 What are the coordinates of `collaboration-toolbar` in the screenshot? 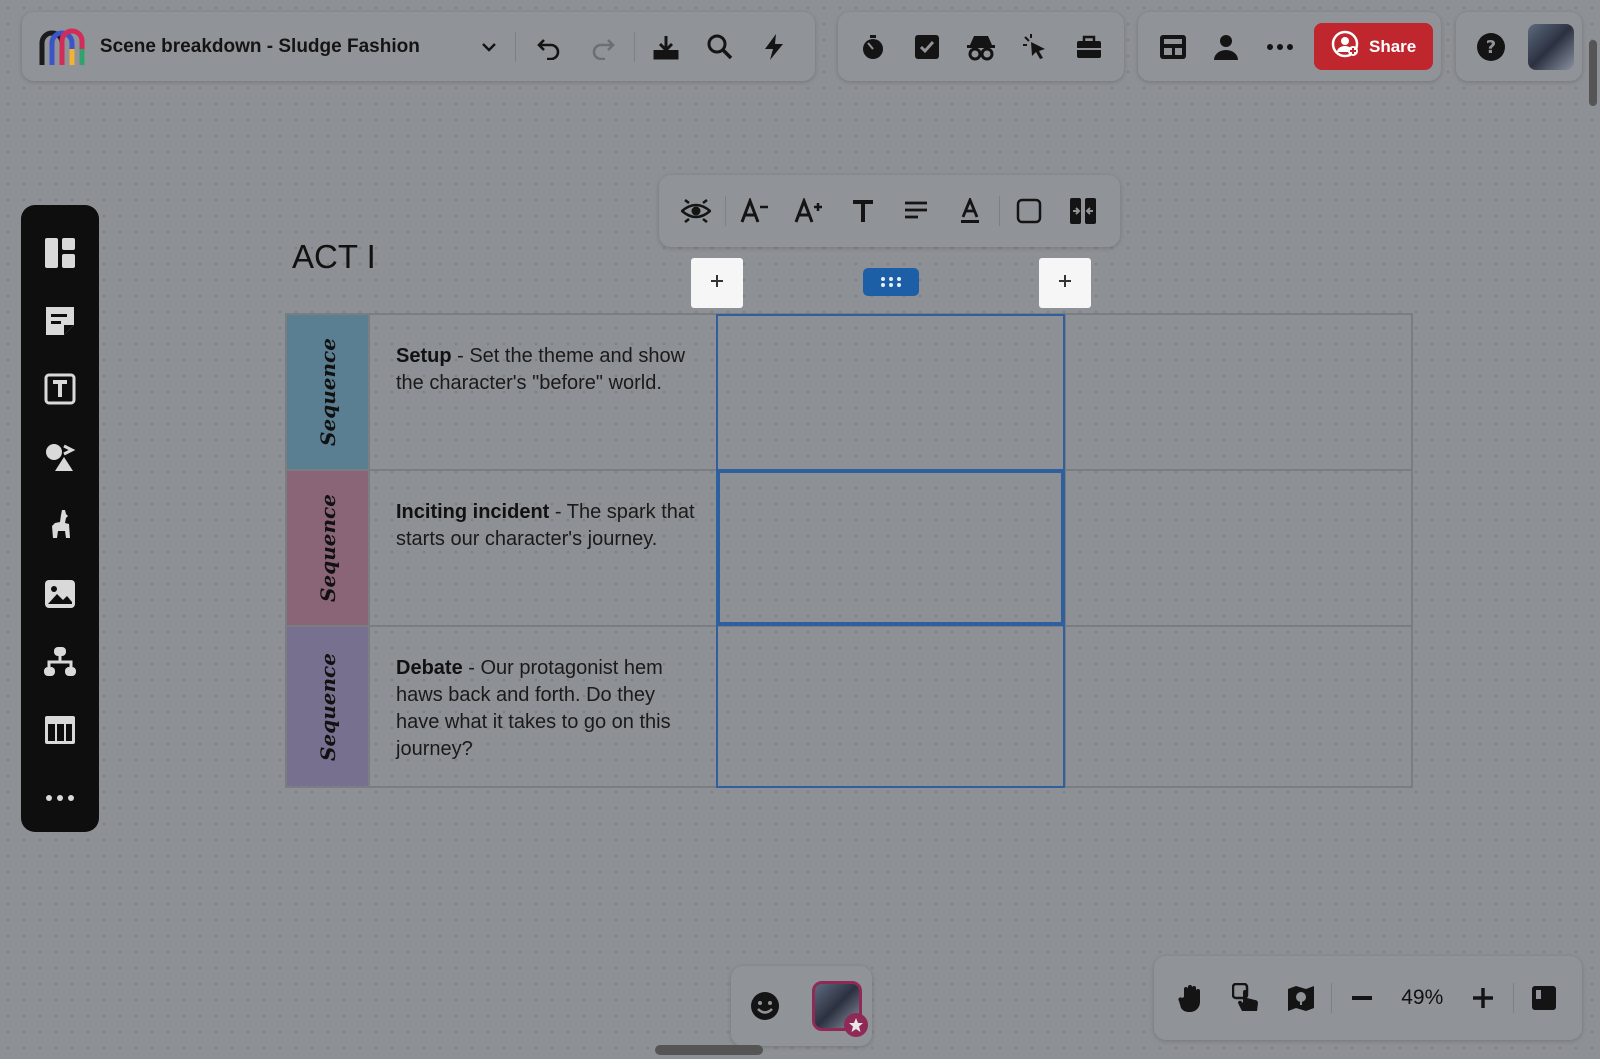 It's located at (981, 46).